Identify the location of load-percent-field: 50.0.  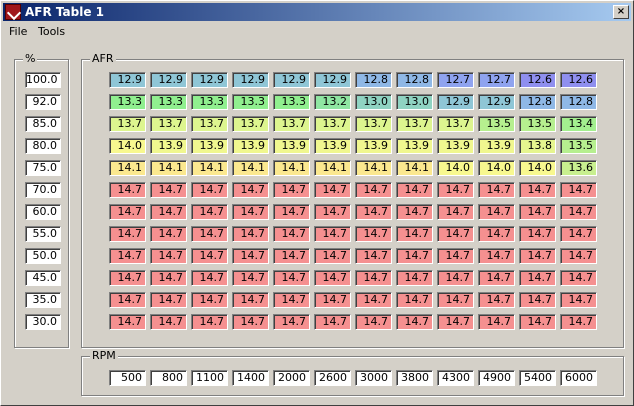
(43, 256).